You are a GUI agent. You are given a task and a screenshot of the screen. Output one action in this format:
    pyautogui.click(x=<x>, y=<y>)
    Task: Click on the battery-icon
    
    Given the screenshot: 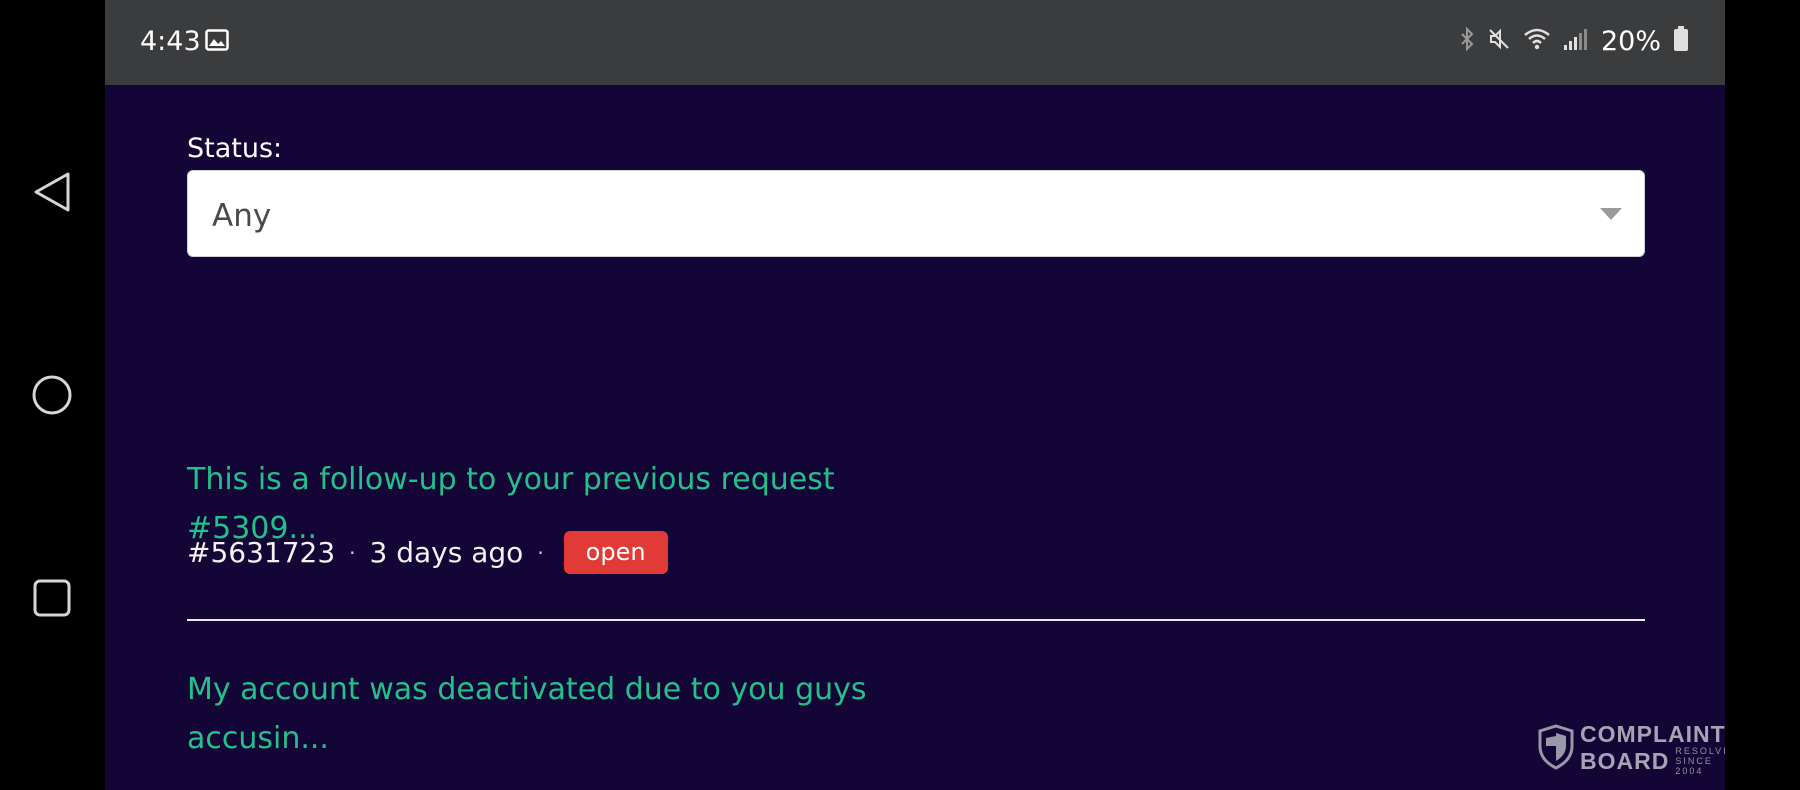 What is the action you would take?
    pyautogui.click(x=1681, y=41)
    